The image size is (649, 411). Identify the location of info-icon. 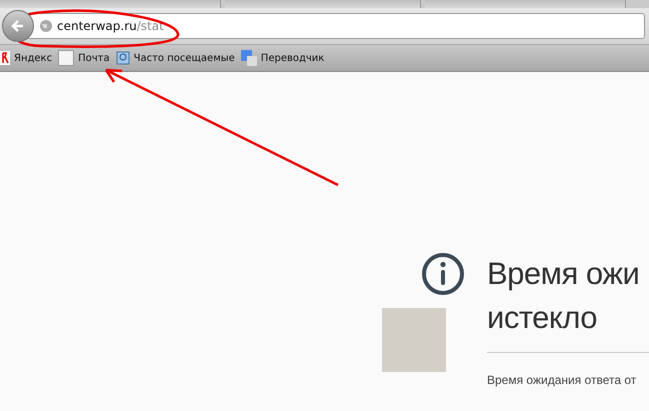
(443, 274).